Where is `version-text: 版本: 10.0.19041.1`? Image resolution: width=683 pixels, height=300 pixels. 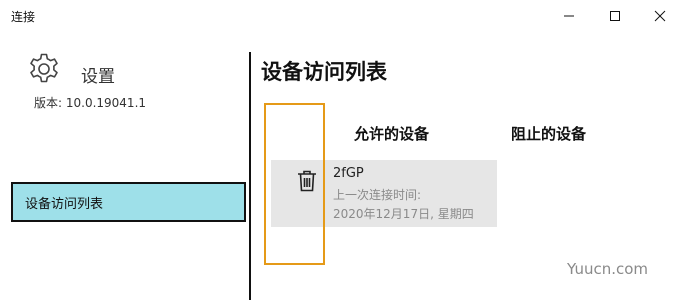 version-text: 版本: 10.0.19041.1 is located at coordinates (90, 103).